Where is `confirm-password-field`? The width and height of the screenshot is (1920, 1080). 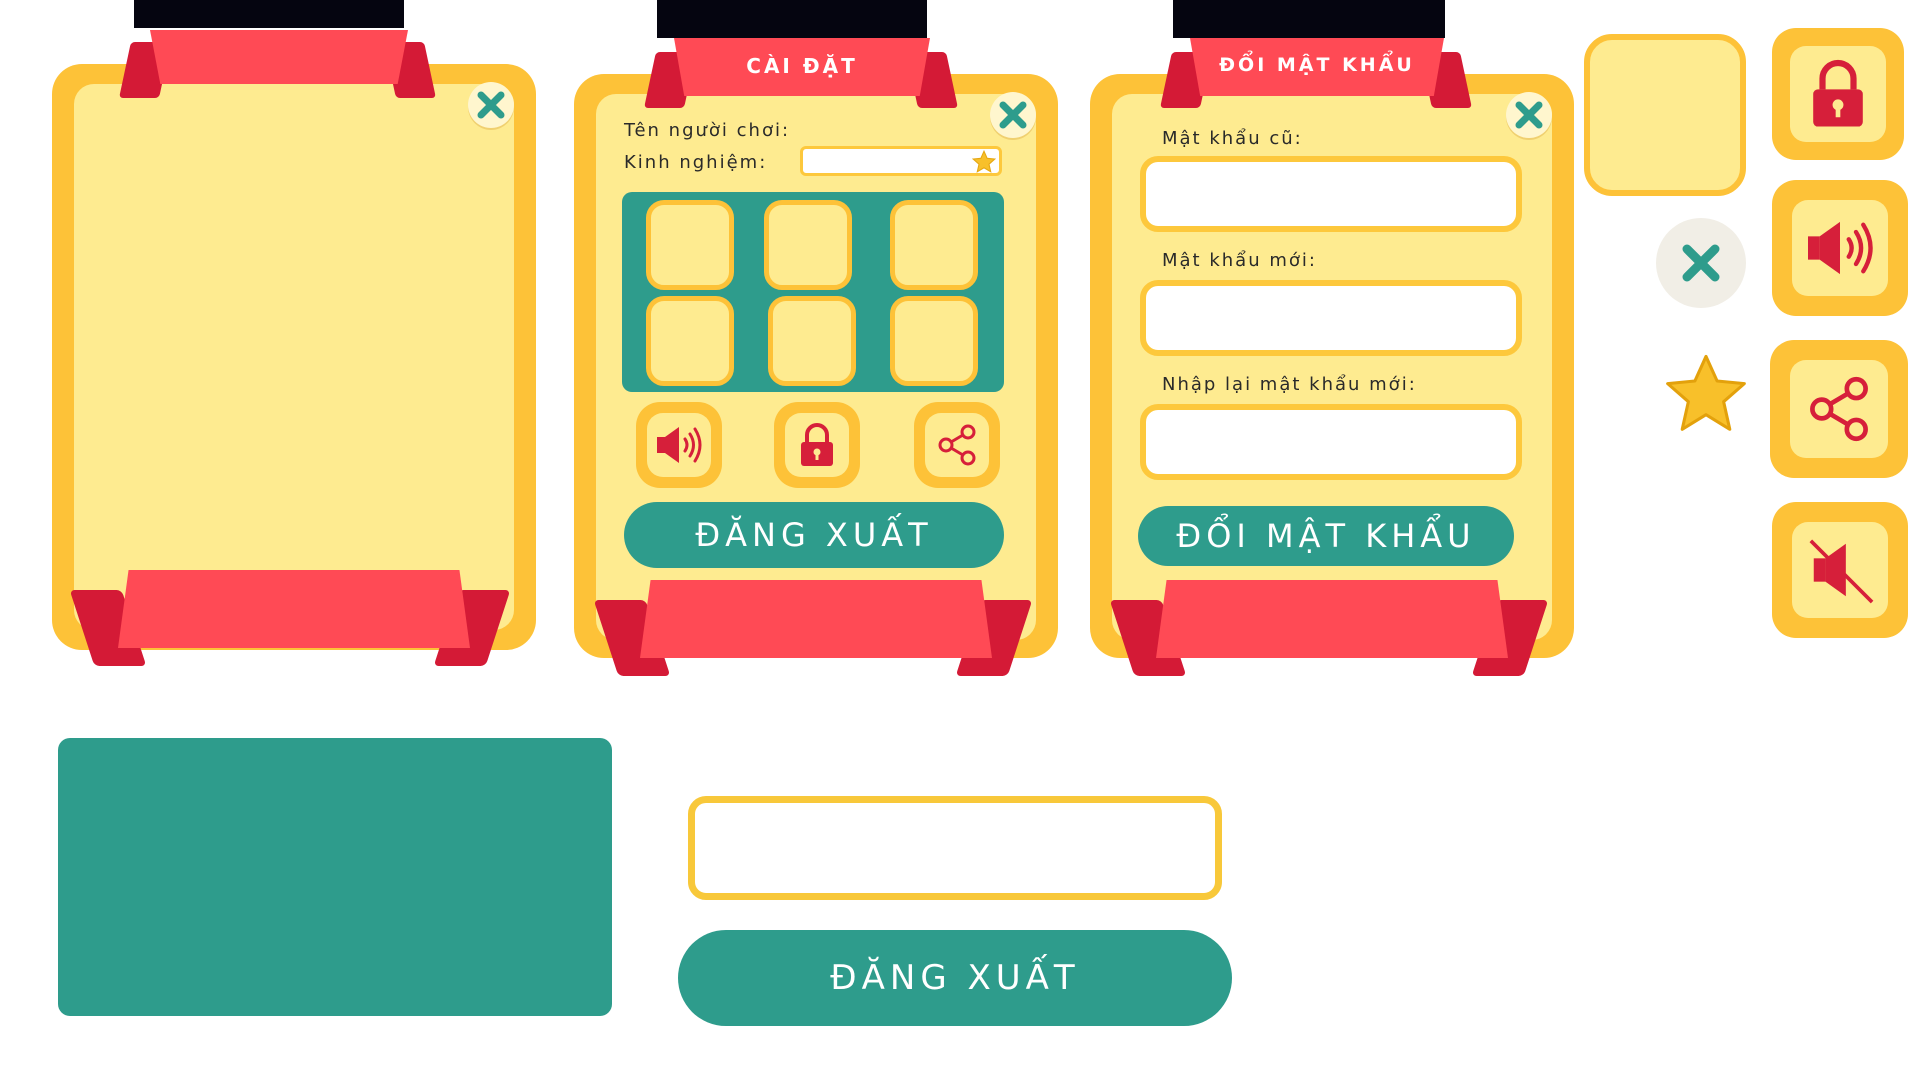
confirm-password-field is located at coordinates (1331, 442).